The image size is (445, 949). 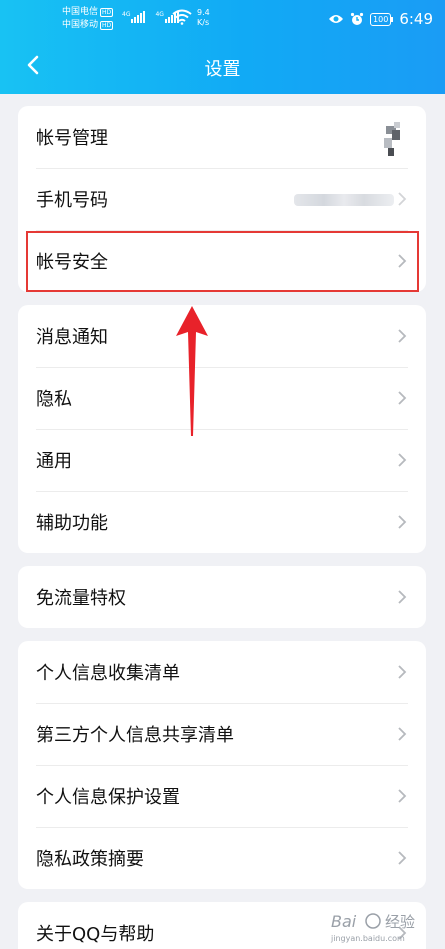 What do you see at coordinates (400, 922) in the screenshot?
I see `watermark-sub: 经验` at bounding box center [400, 922].